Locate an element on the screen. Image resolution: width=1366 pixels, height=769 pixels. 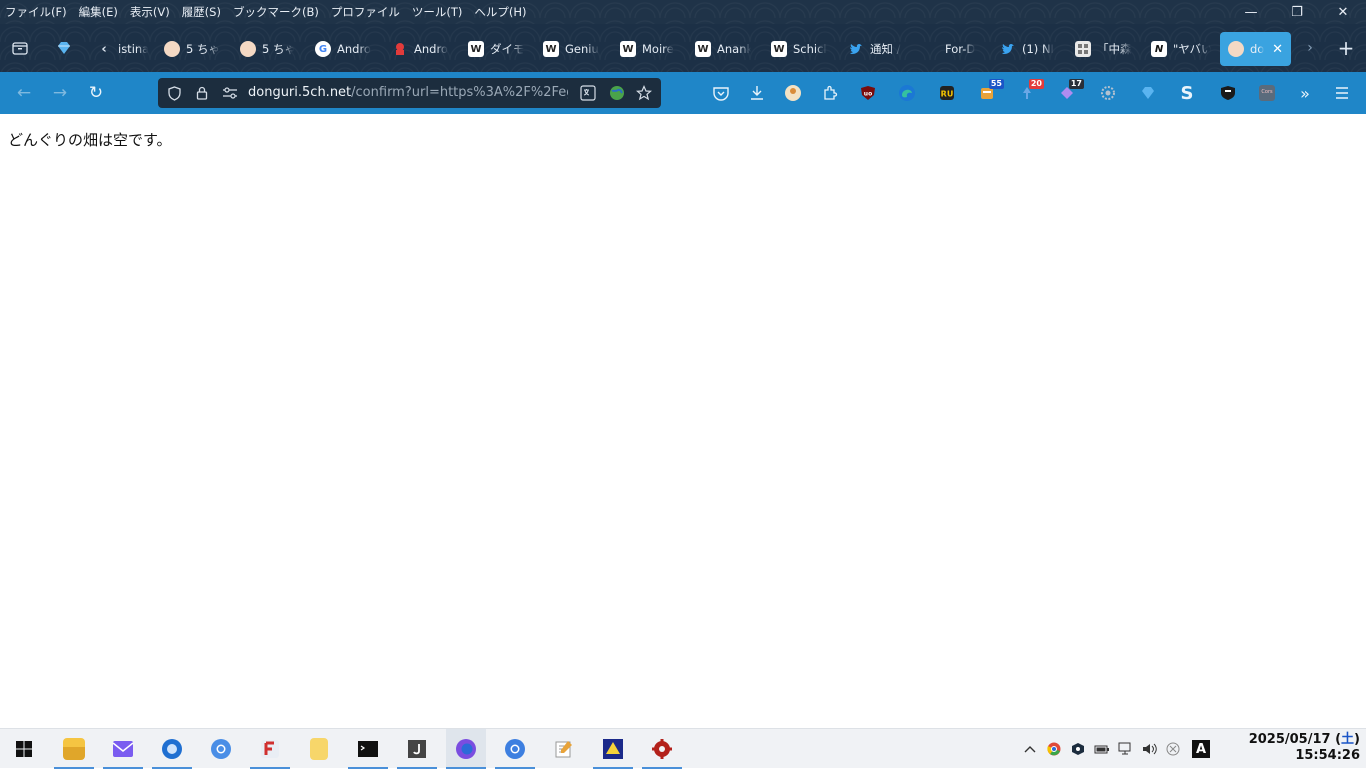
hidemaru-app is located at coordinates (613, 749).